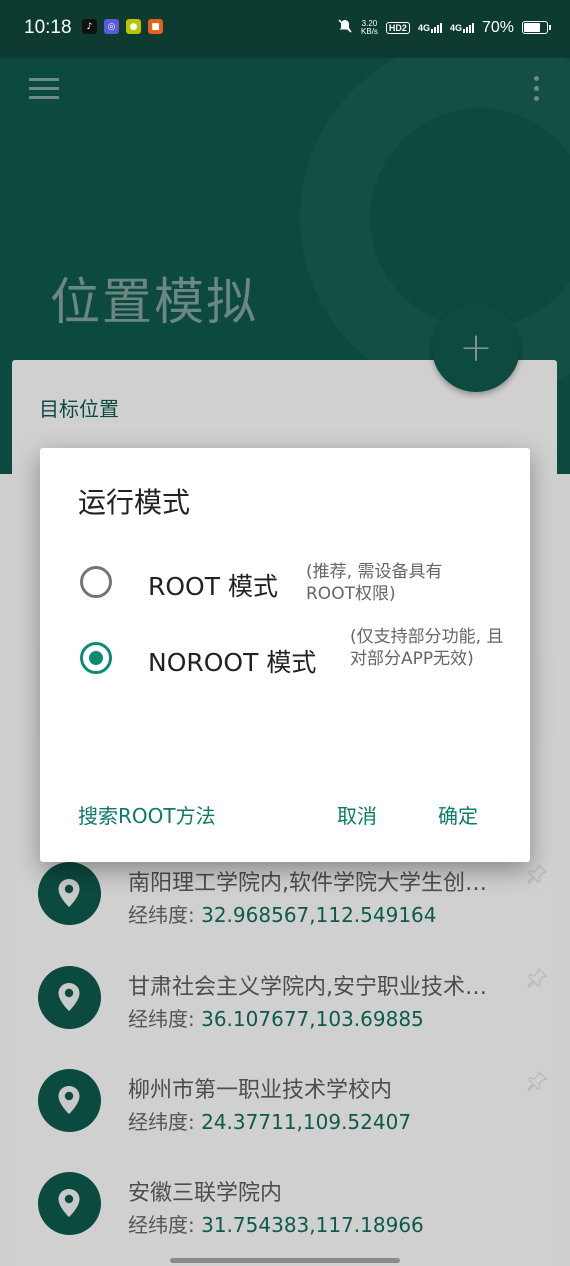  I want to click on radio-root-mode, so click(96, 582).